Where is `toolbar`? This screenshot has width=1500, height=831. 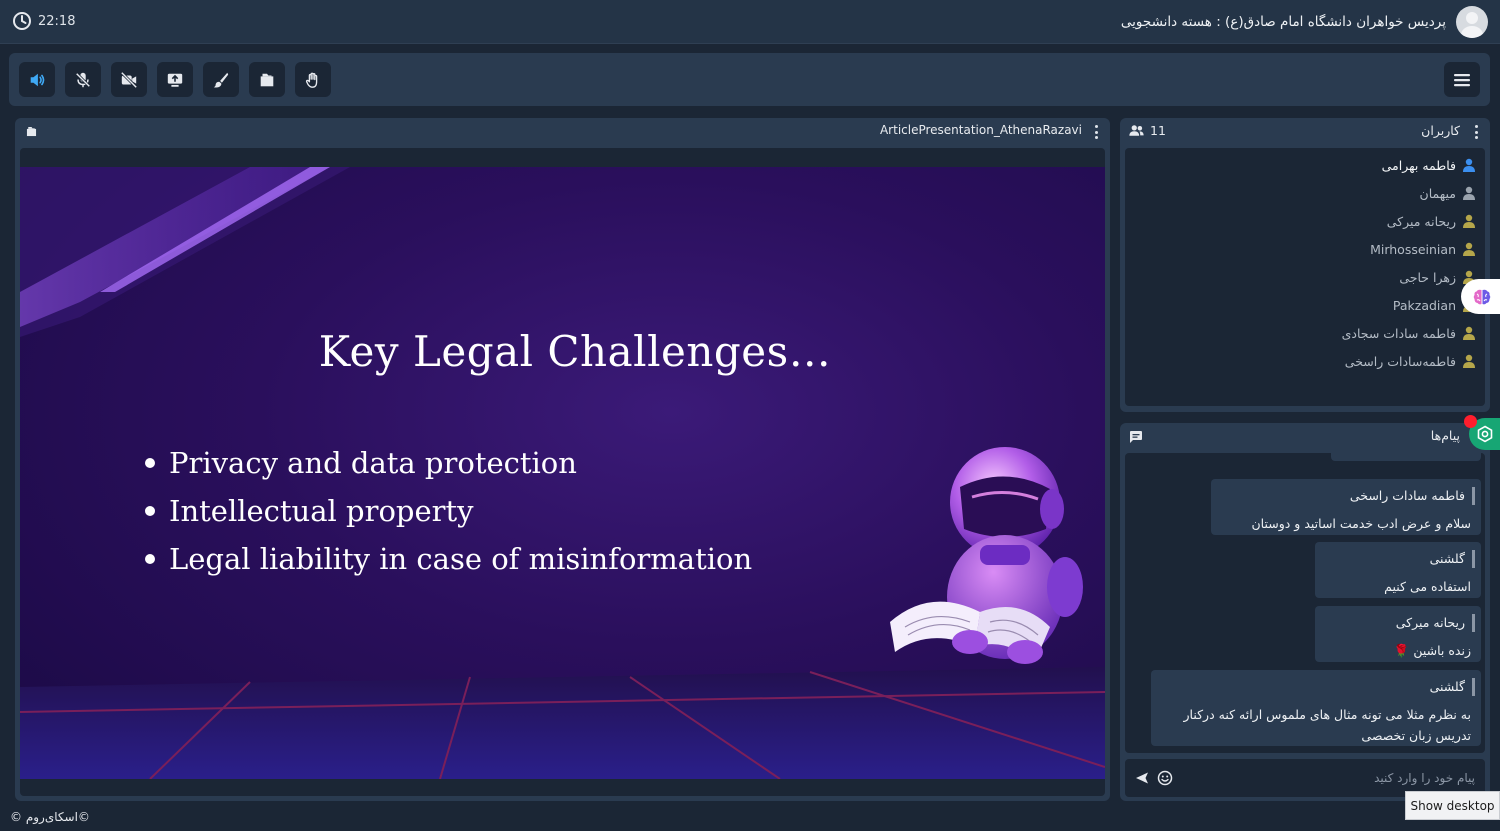 toolbar is located at coordinates (749, 79).